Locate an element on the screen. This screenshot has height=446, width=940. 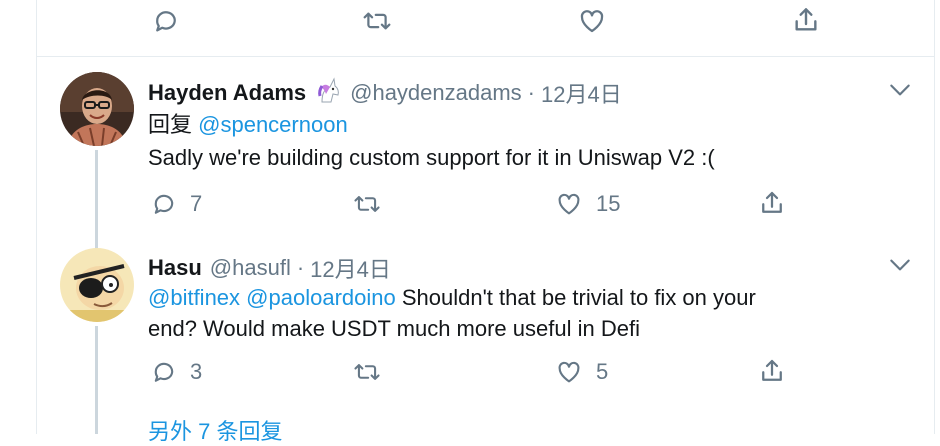
tweet-text-line: Shouldn't that be trivial to fix on your is located at coordinates (578, 297).